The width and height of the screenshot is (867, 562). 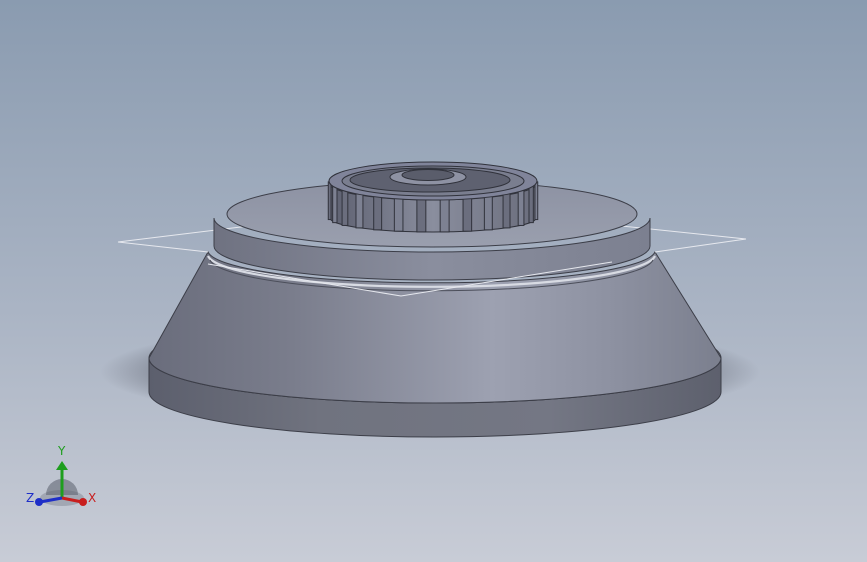 I want to click on triad-x-knob, so click(x=83, y=502).